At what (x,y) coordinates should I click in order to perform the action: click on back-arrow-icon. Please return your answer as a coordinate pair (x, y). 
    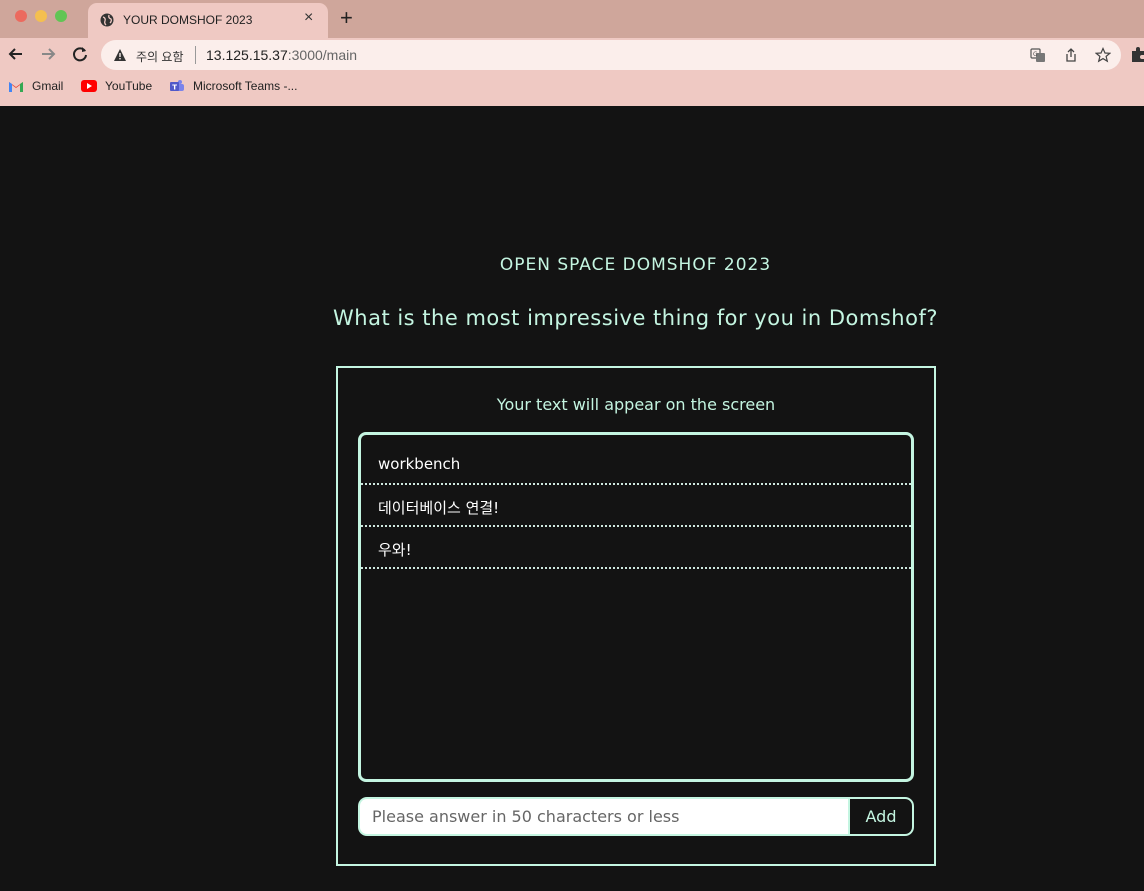
    Looking at the image, I should click on (16, 54).